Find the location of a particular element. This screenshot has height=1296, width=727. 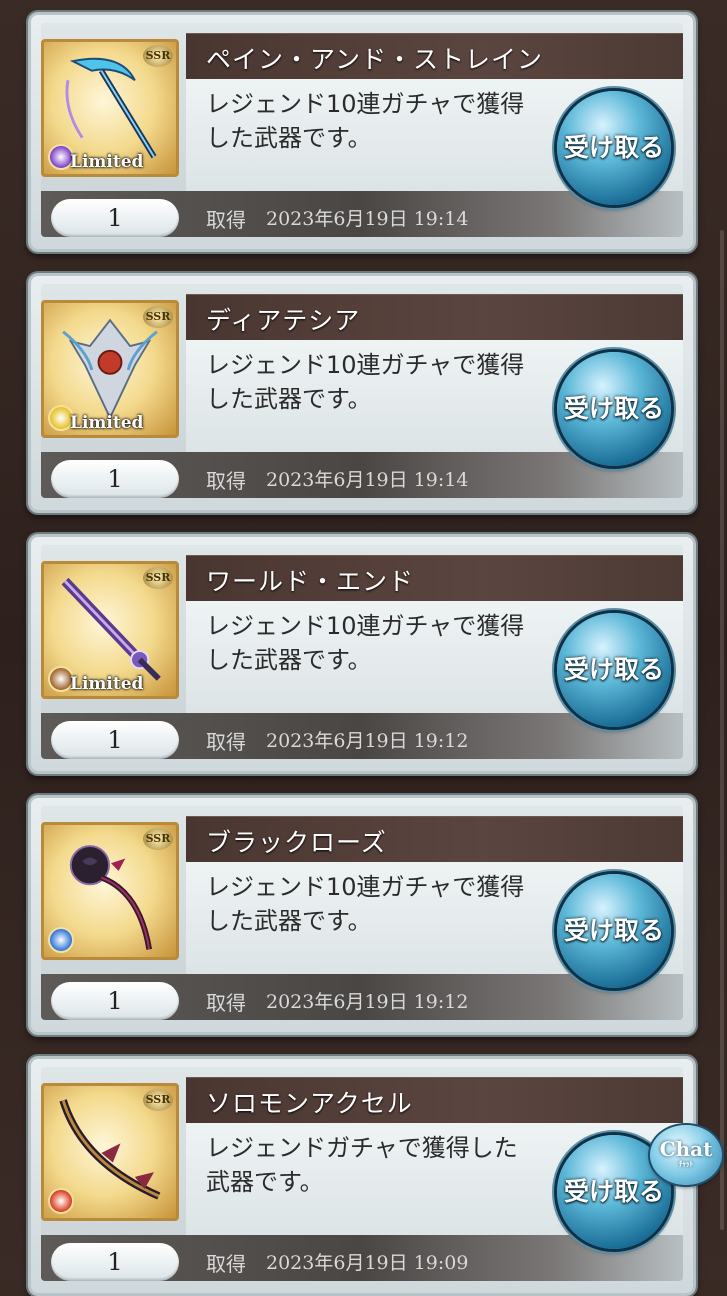

chat-sublabel: ﾁｬｯﾄ is located at coordinates (686, 1163).